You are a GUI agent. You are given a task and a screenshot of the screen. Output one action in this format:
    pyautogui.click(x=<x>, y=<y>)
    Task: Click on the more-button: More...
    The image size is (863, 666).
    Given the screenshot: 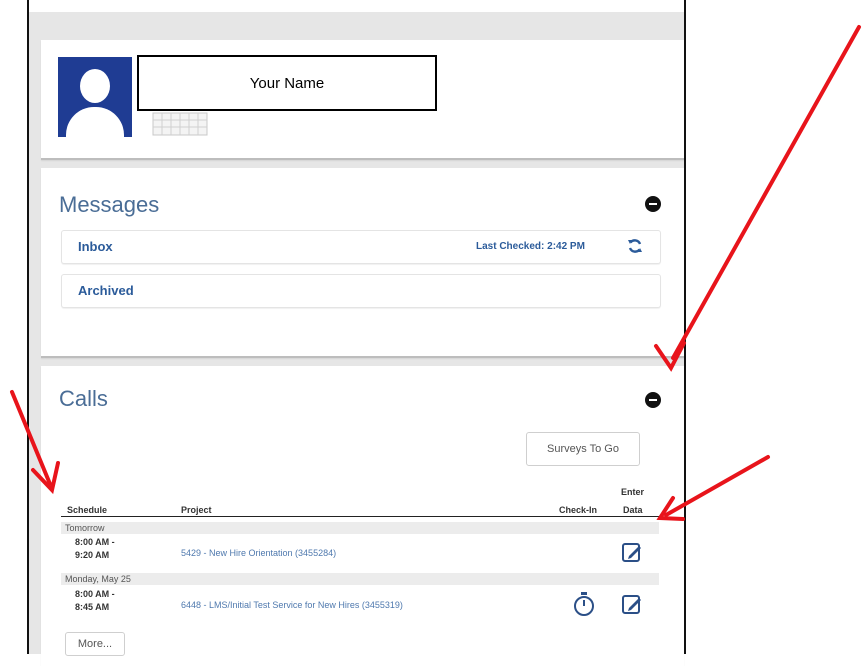 What is the action you would take?
    pyautogui.click(x=95, y=644)
    